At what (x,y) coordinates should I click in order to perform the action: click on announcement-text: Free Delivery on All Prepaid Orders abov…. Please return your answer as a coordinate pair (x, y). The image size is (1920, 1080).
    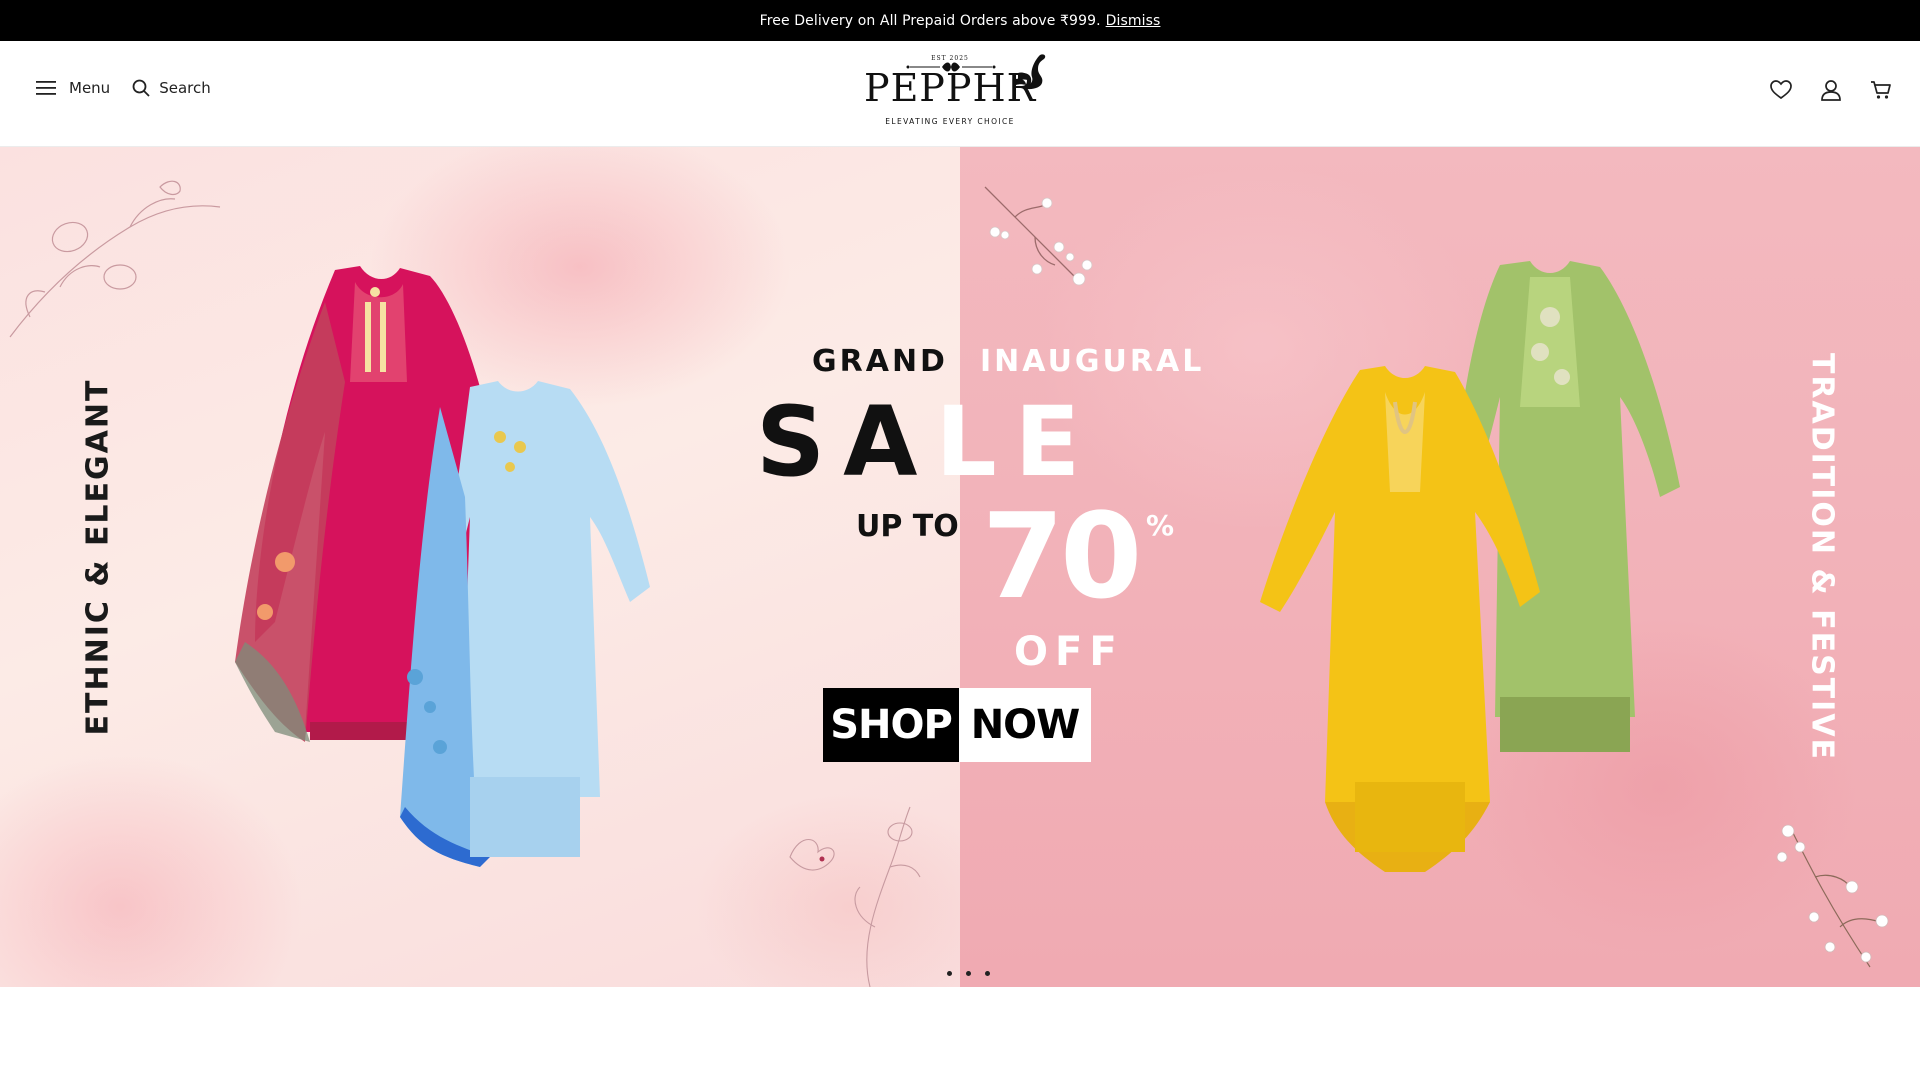
    Looking at the image, I should click on (930, 20).